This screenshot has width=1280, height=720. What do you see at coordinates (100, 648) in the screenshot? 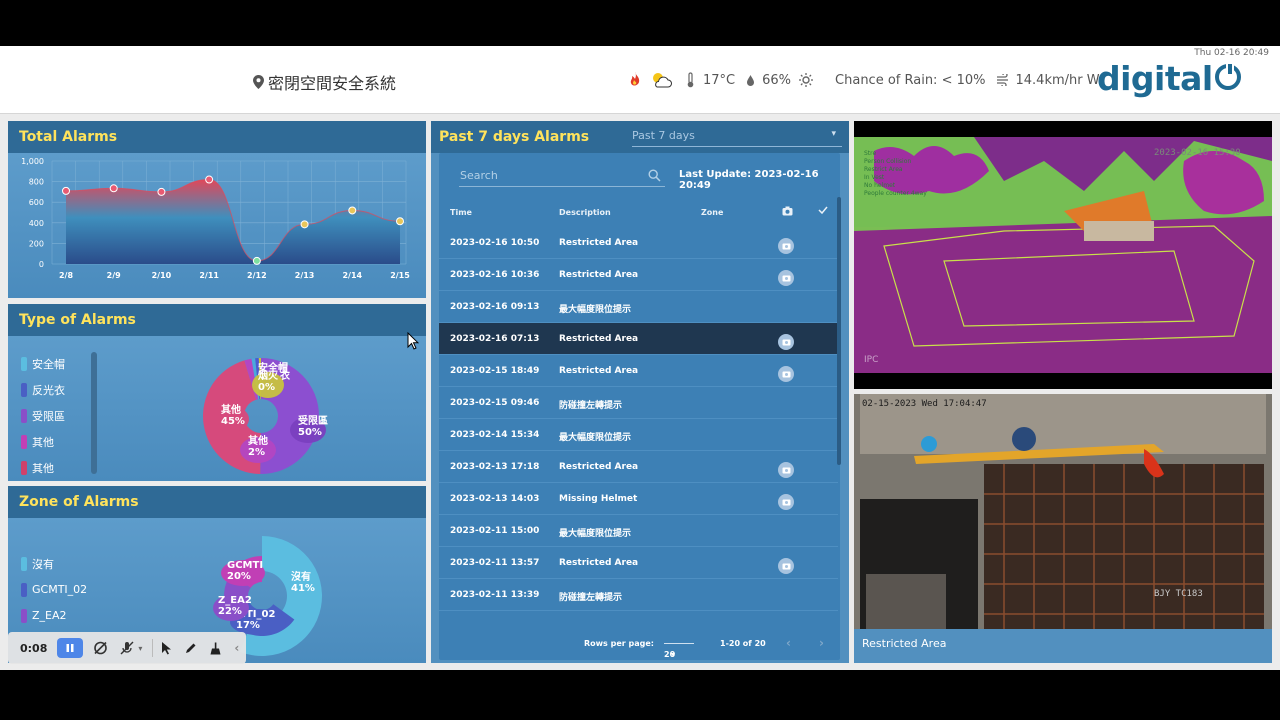
I see `camera-off-button` at bounding box center [100, 648].